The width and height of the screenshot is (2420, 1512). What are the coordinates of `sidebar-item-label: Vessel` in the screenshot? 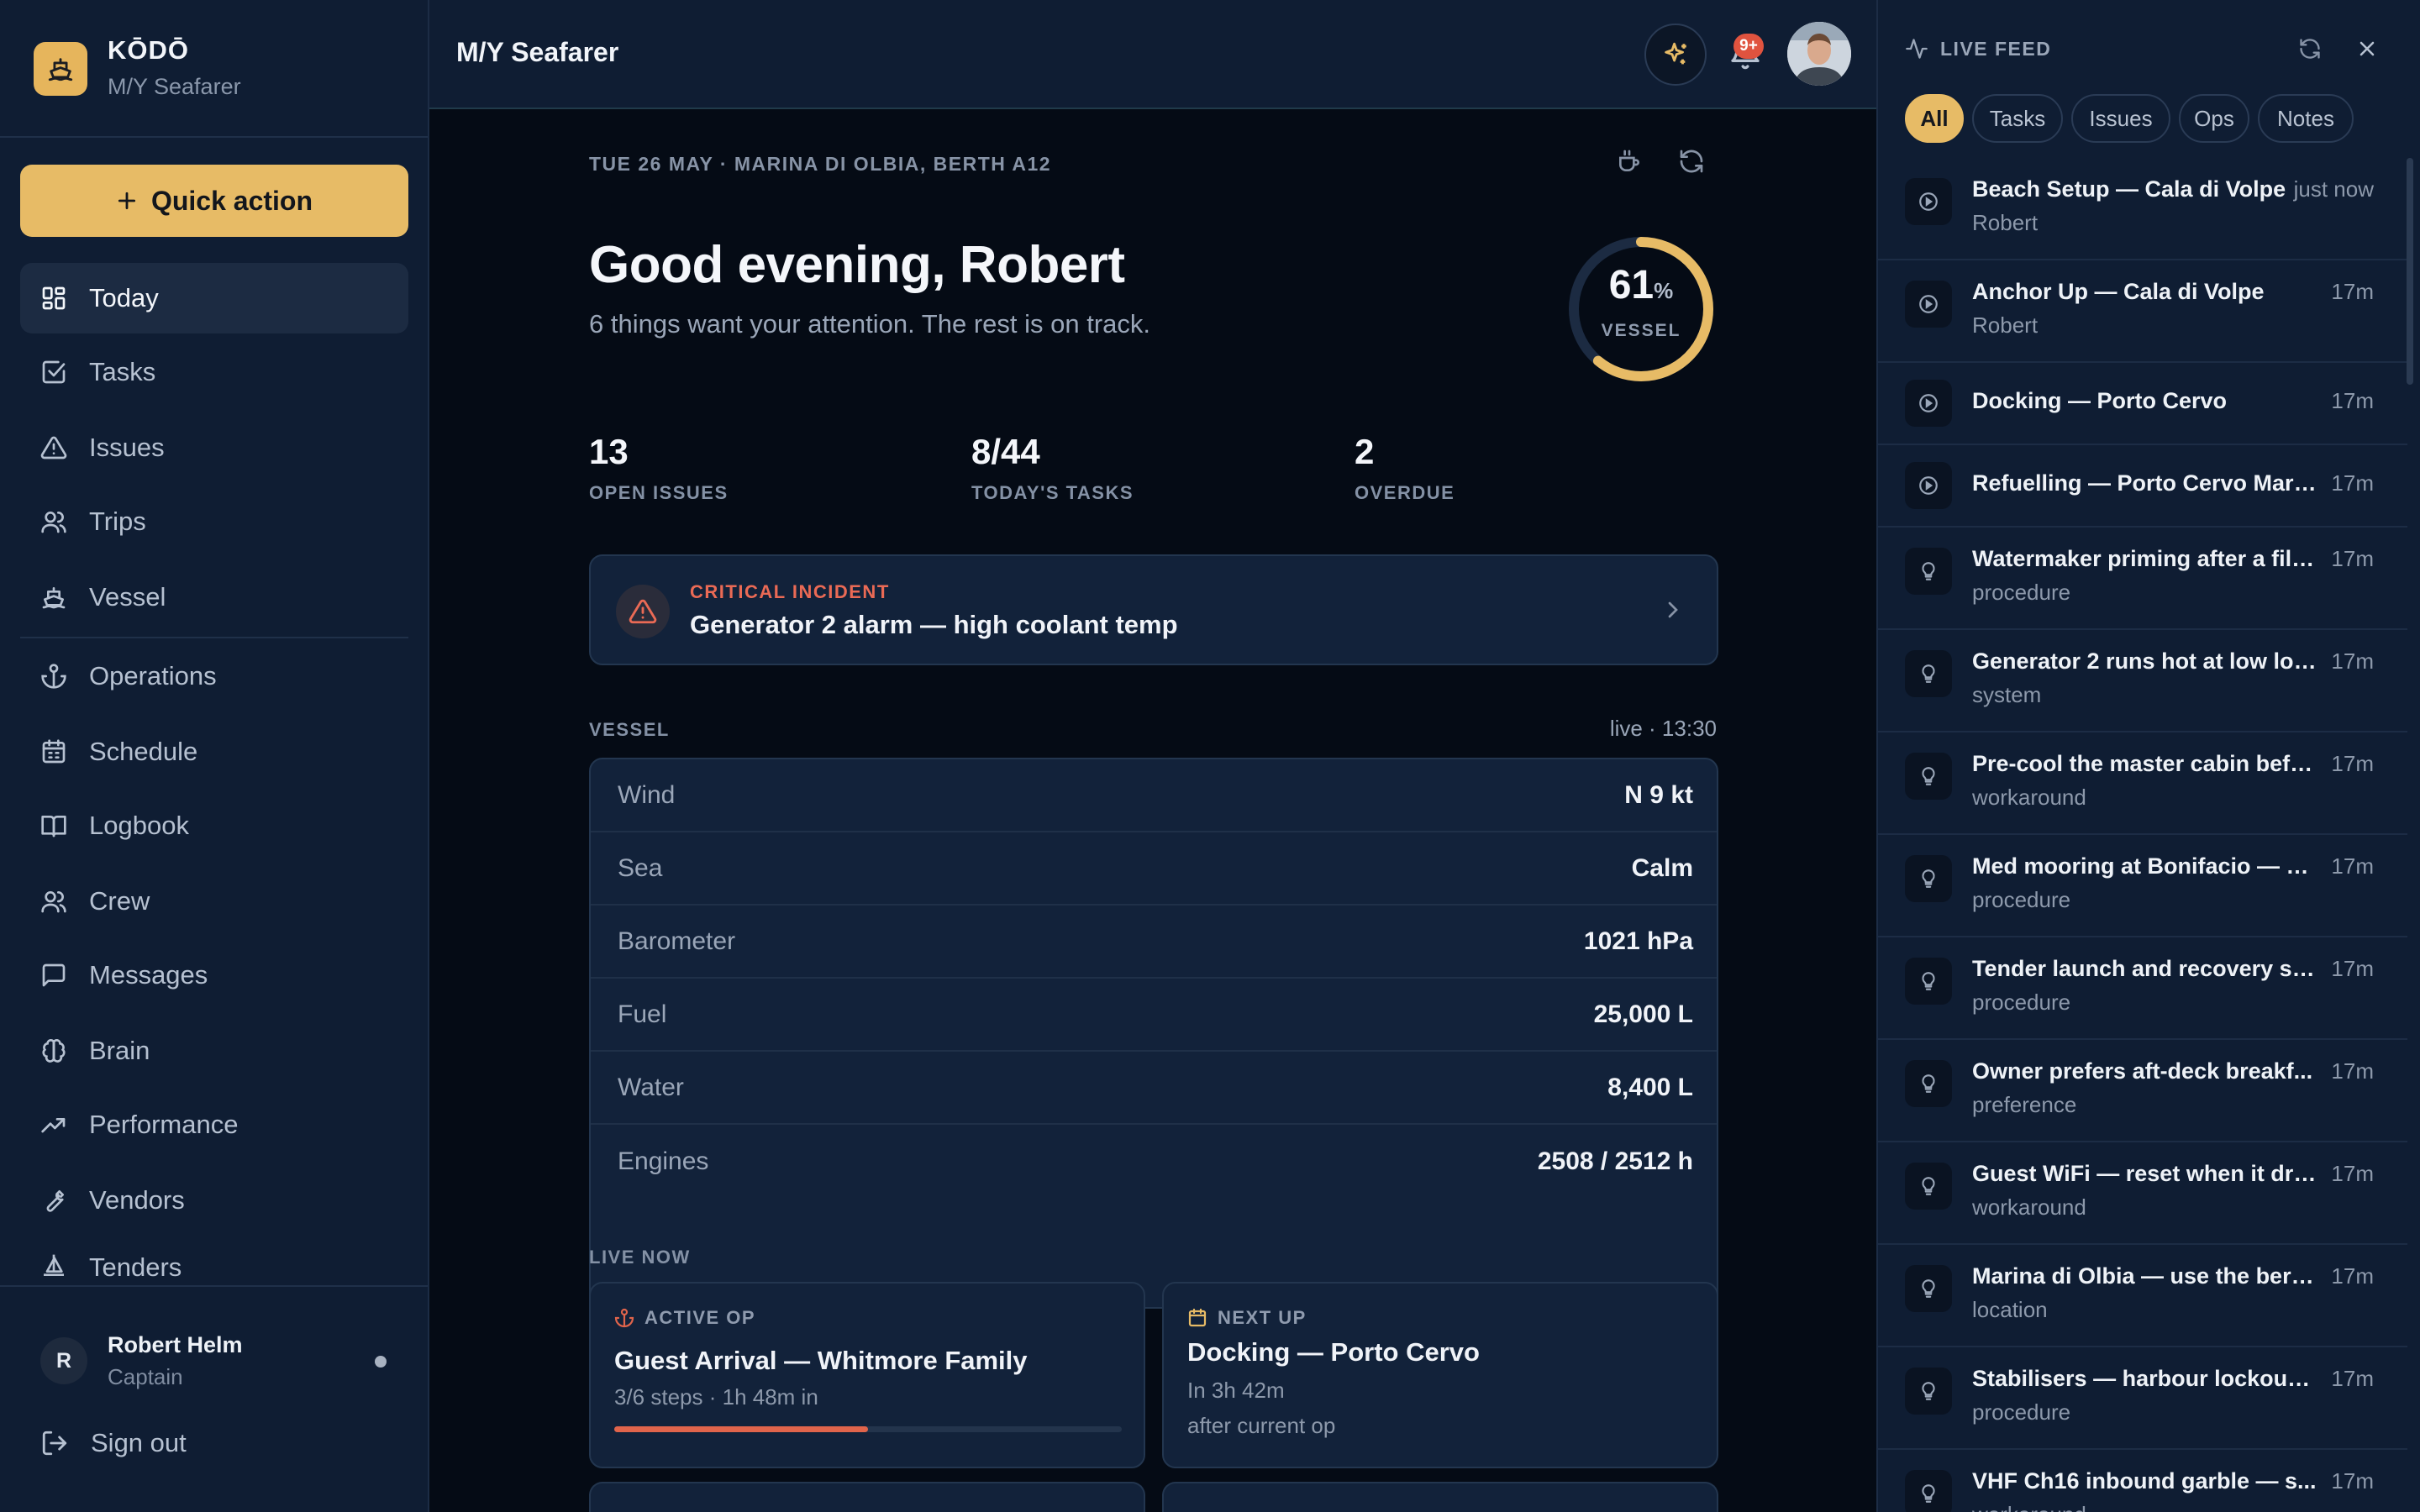 It's located at (128, 597).